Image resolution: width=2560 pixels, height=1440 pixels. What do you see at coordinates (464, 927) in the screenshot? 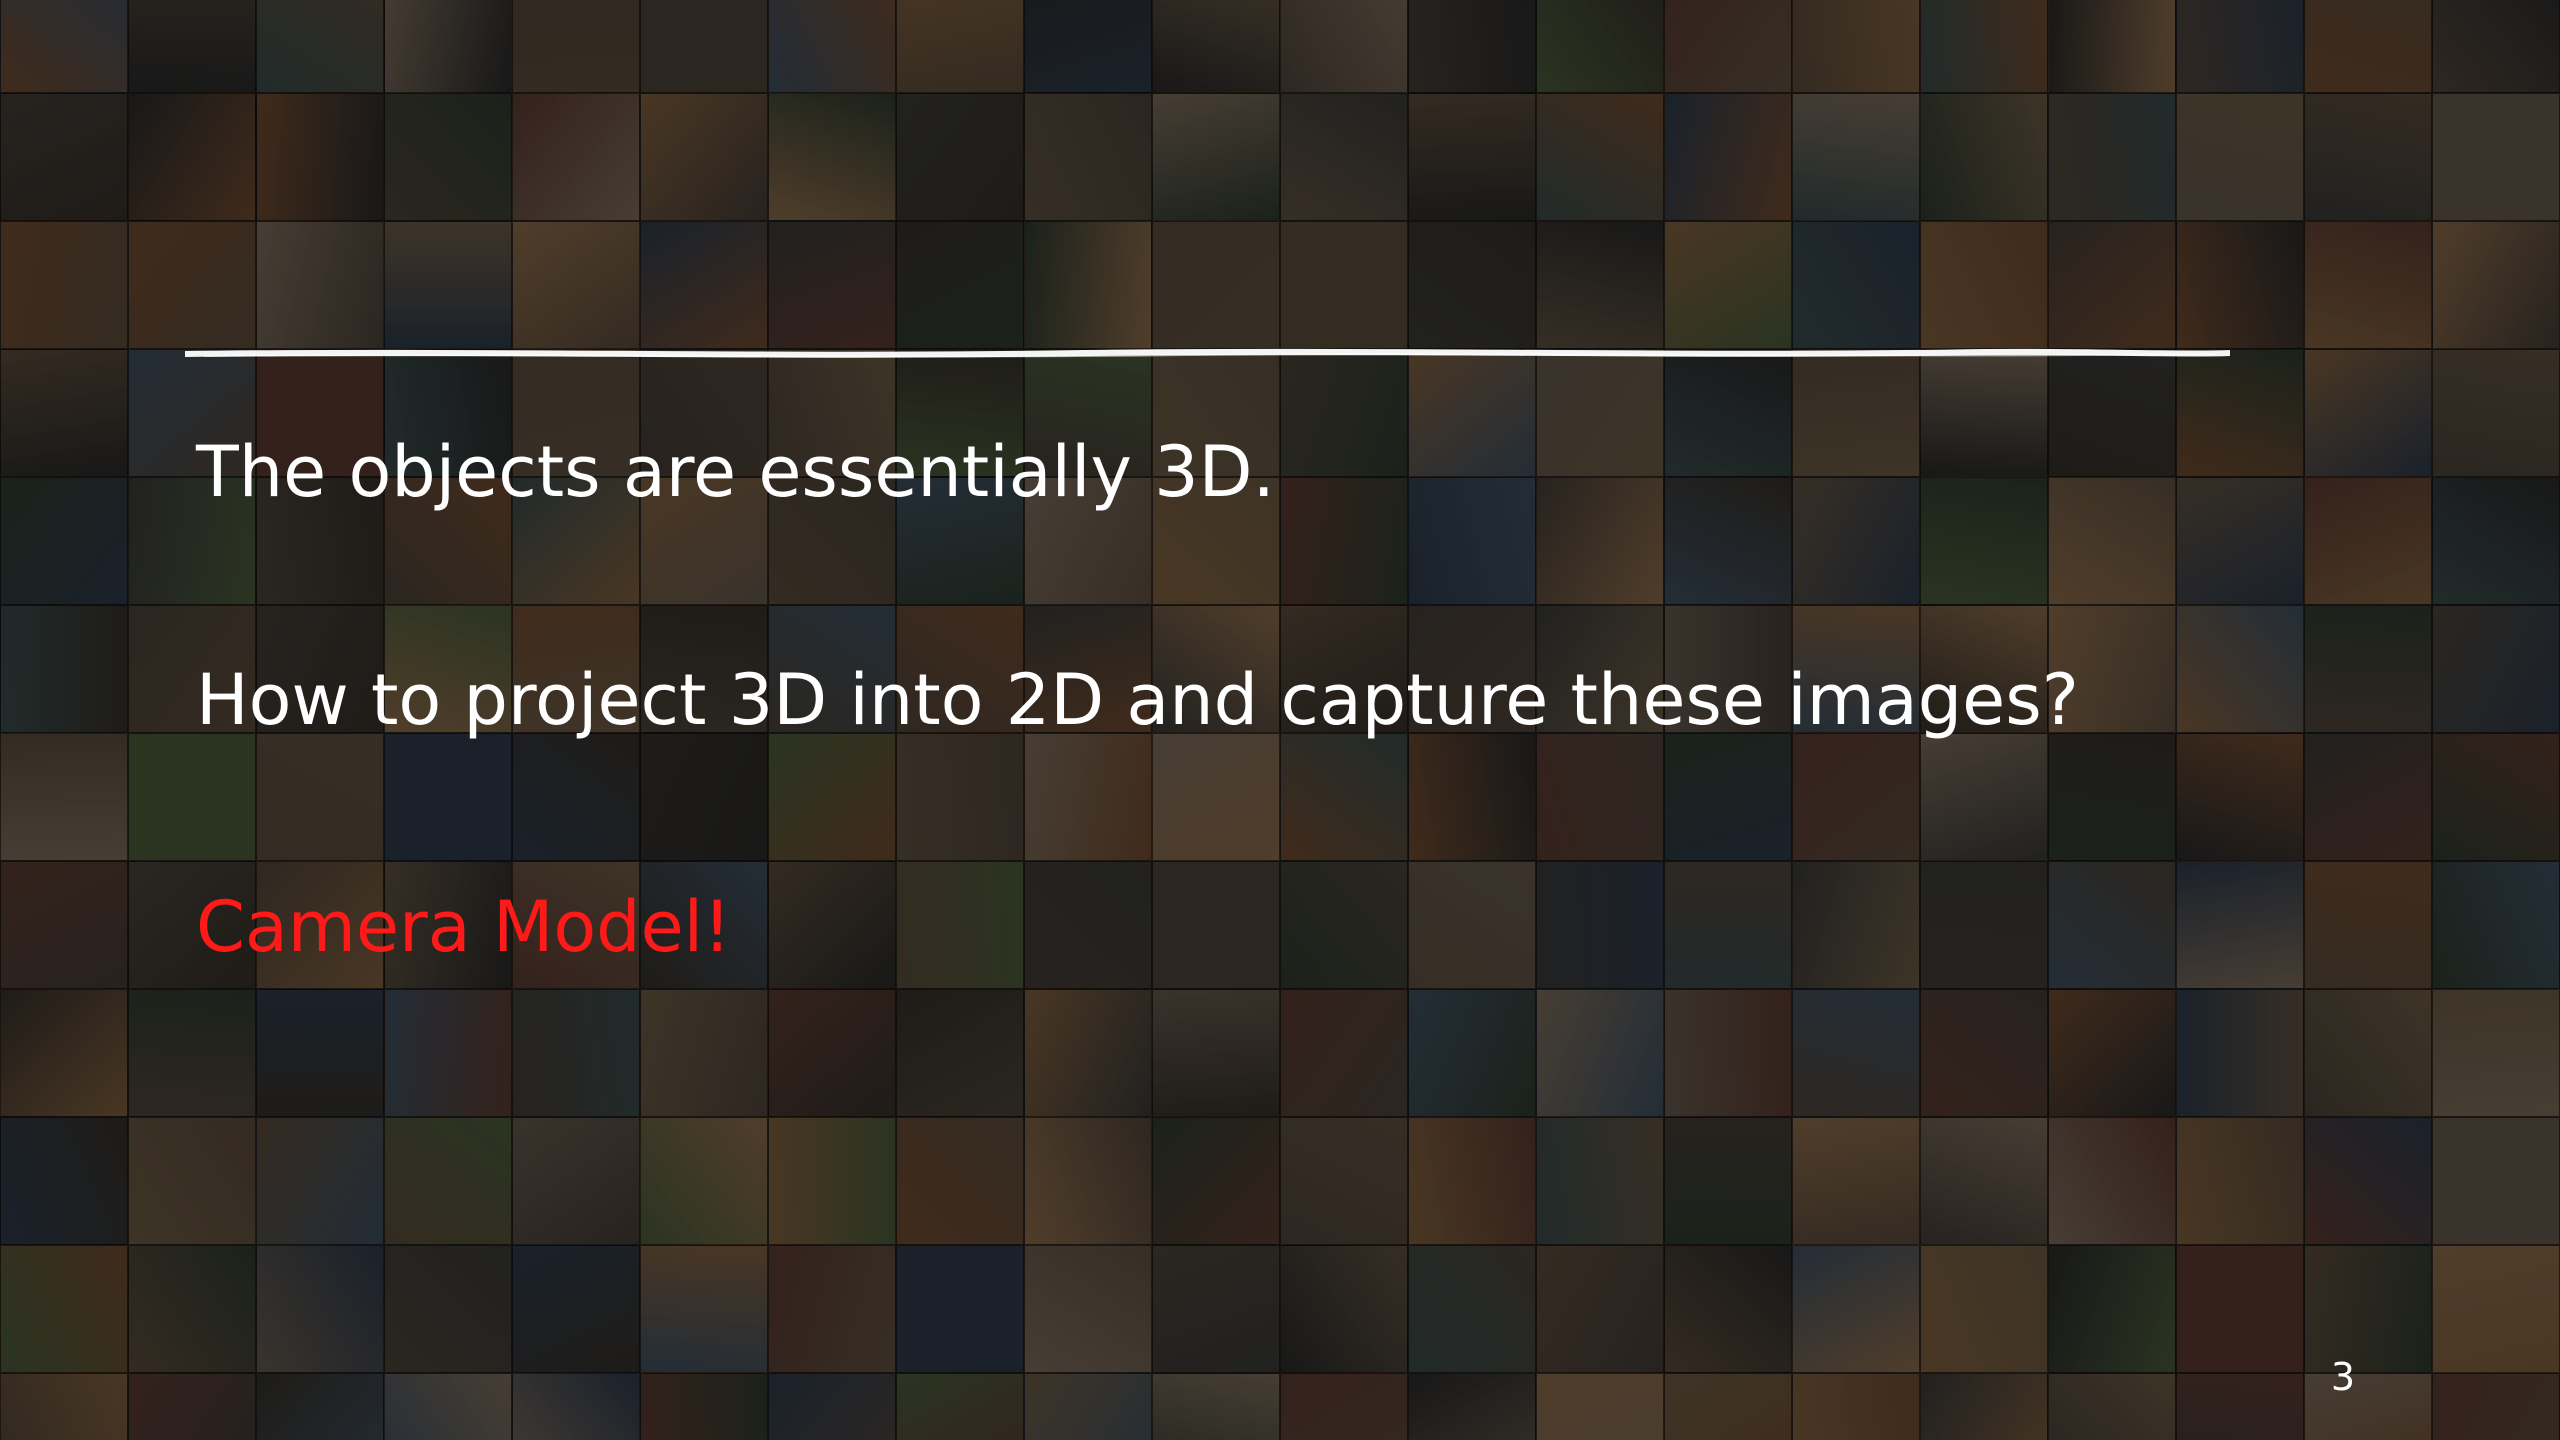
I see `answer-highlight-text: Camera Model!` at bounding box center [464, 927].